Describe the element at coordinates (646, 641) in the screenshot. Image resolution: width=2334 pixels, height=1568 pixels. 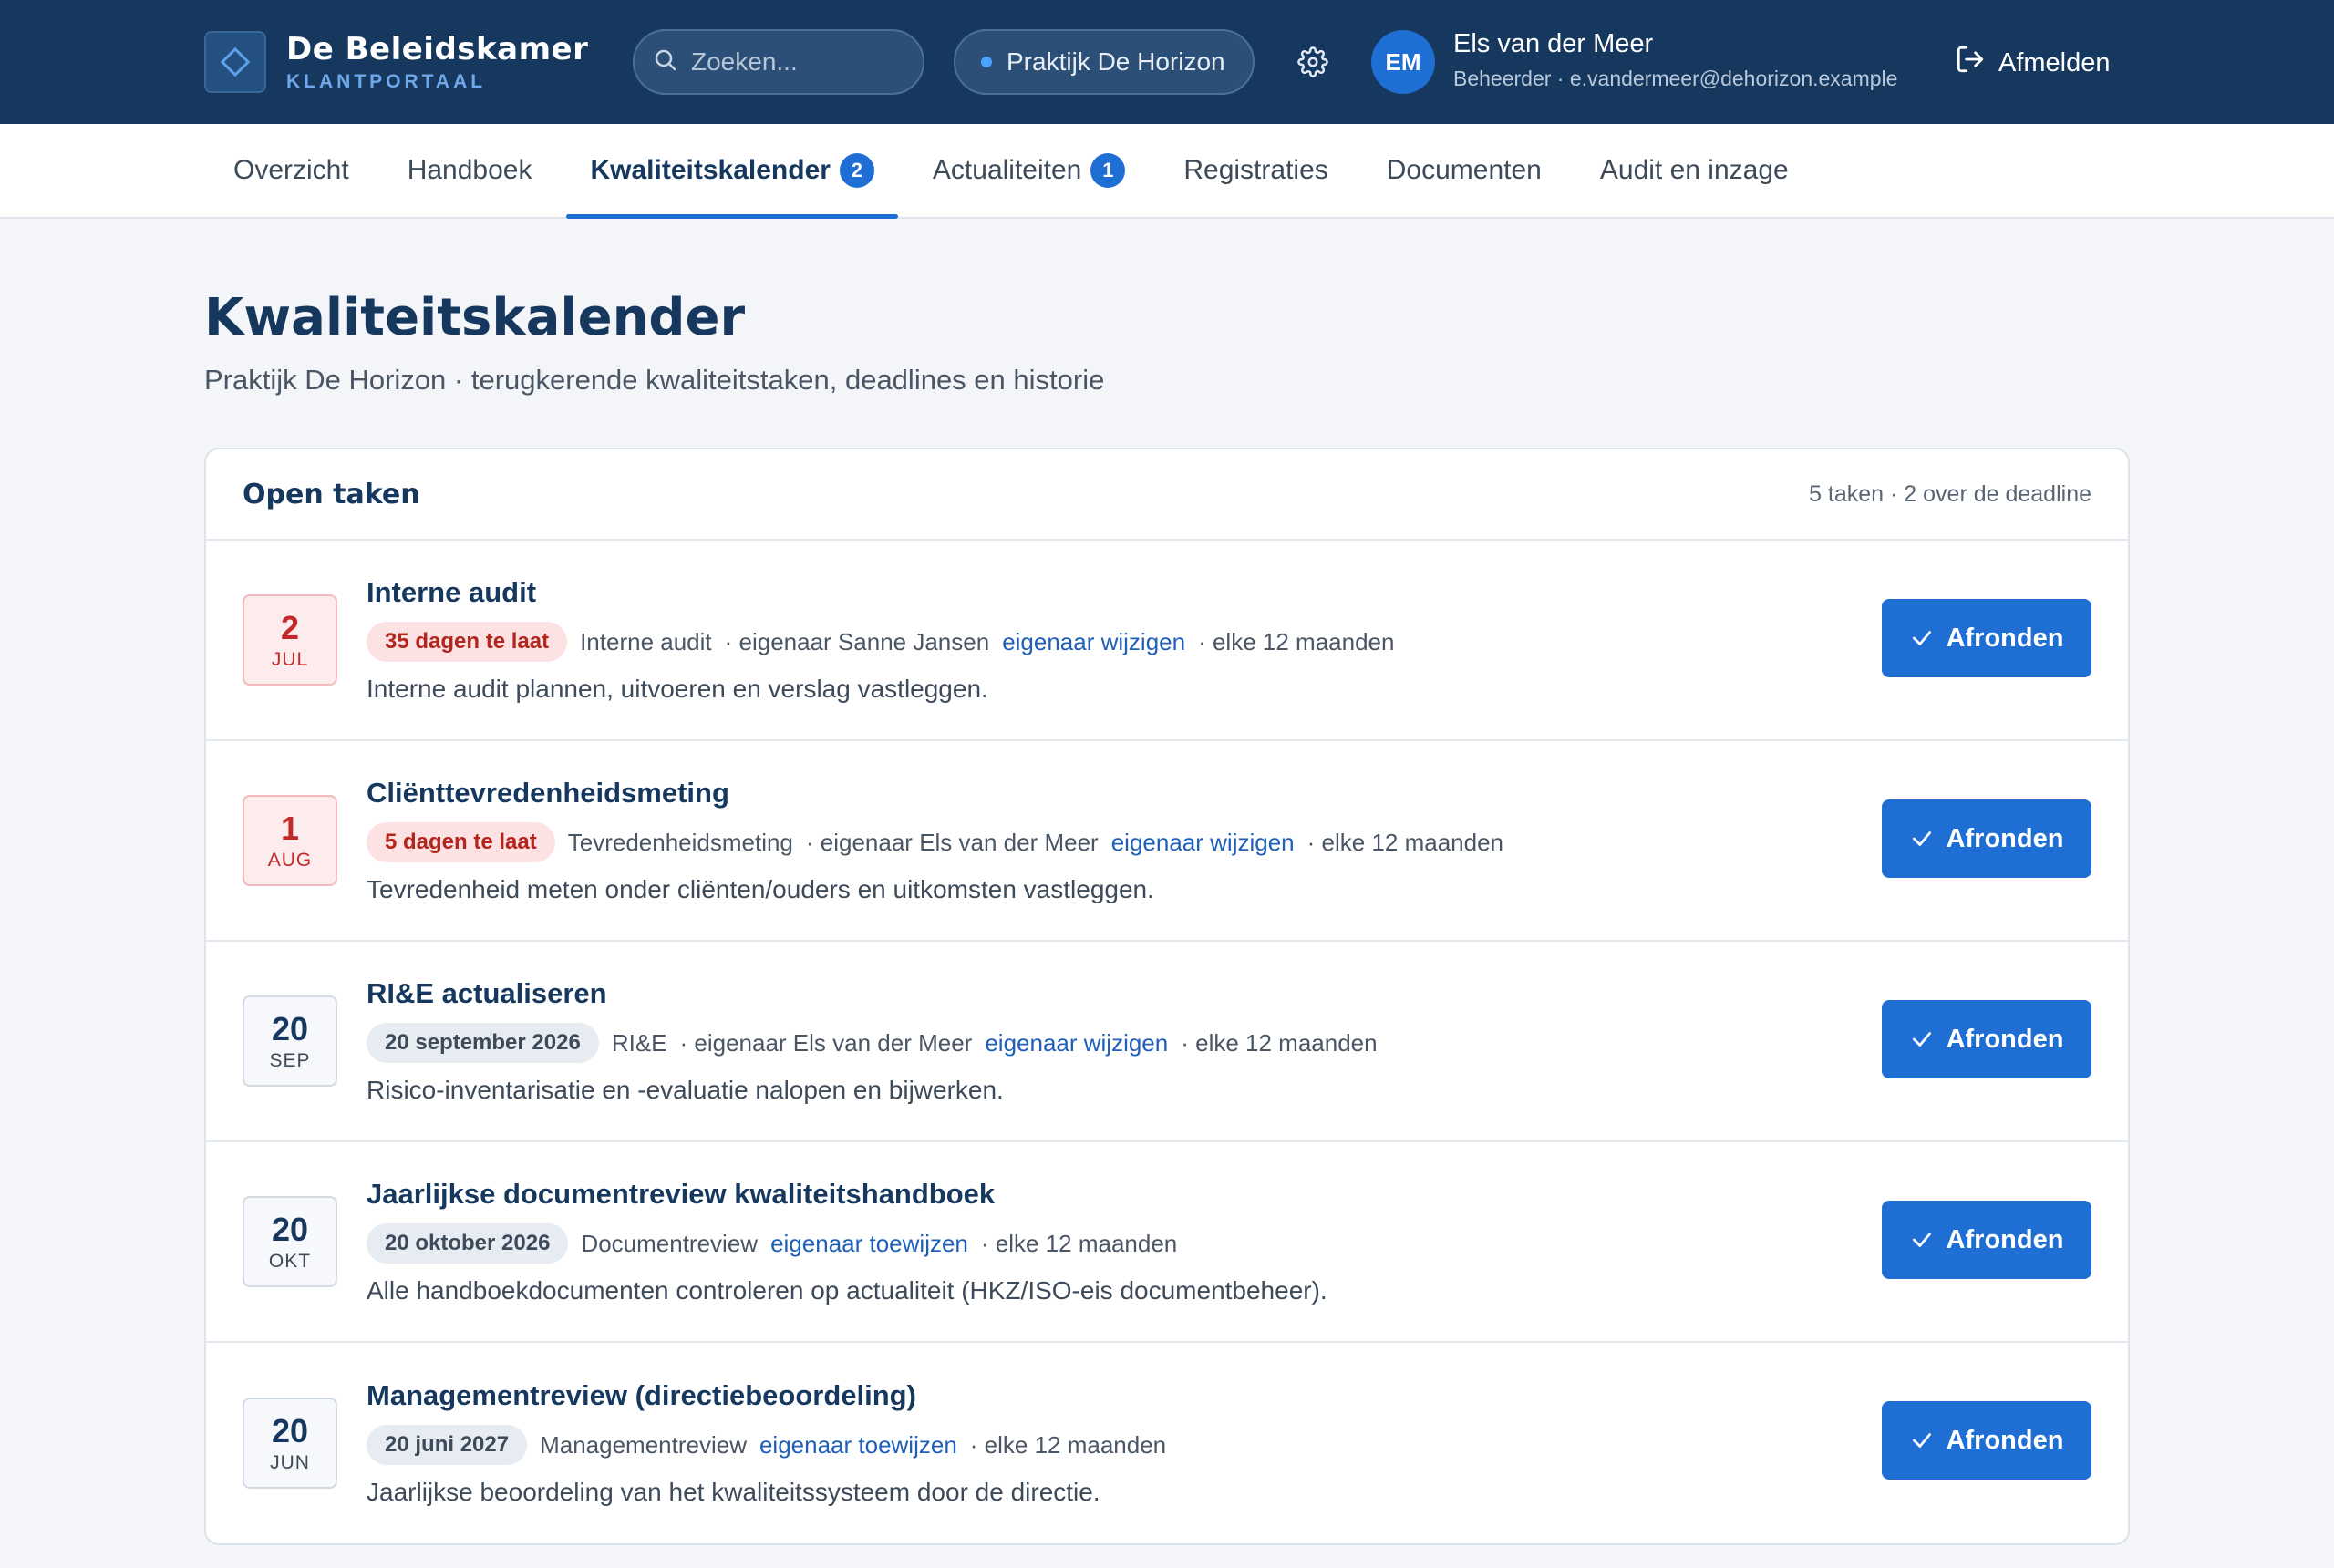
I see `task-category: Interne audit` at that location.